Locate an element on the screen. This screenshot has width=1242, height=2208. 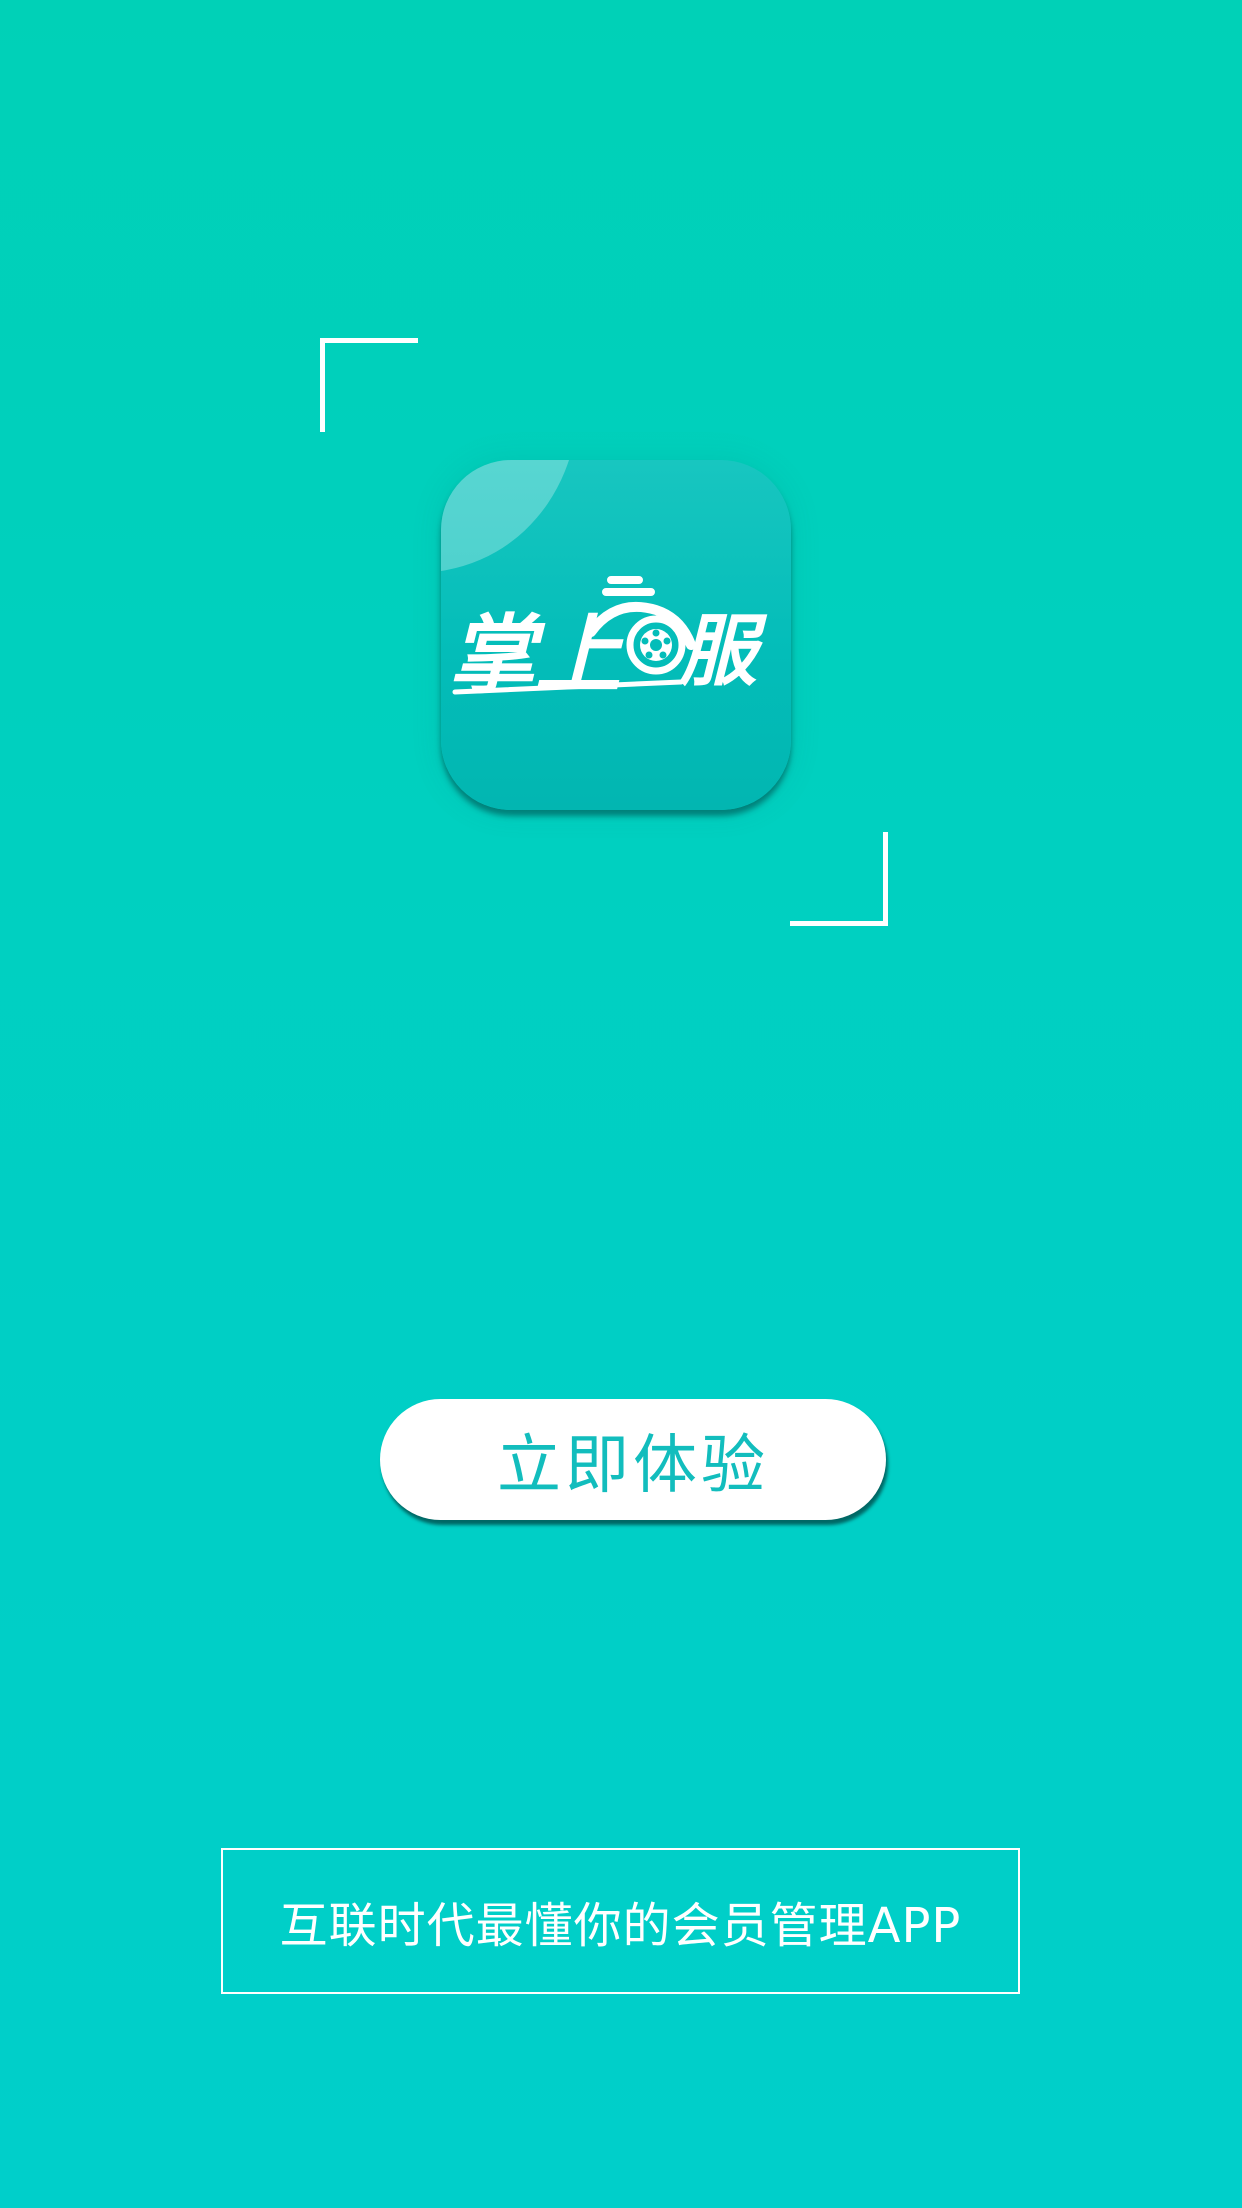
app-logo-icon: 掌上 服 is located at coordinates (616, 635).